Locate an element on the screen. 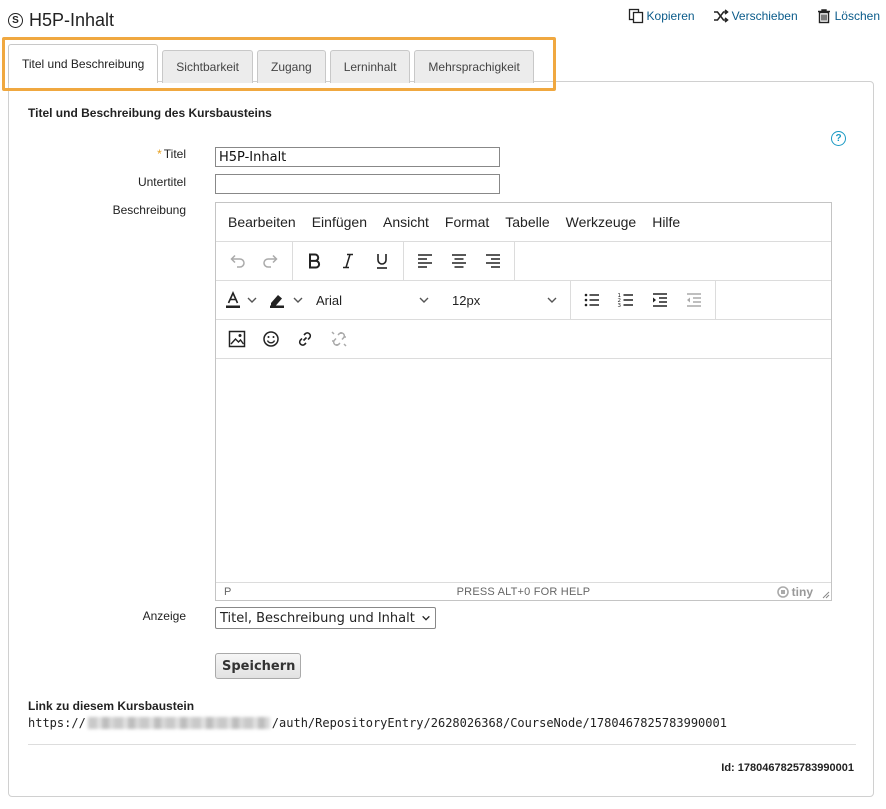  link-icon is located at coordinates (305, 339).